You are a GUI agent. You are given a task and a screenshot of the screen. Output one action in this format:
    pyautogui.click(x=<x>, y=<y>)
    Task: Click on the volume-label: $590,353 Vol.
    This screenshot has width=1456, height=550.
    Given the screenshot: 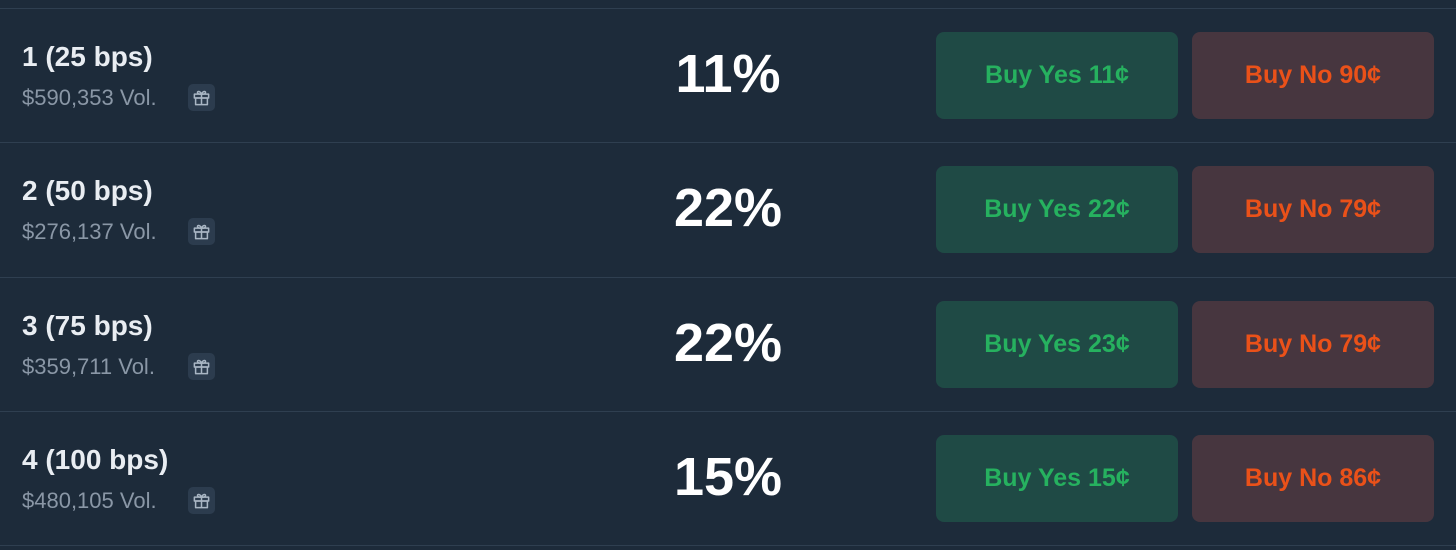 What is the action you would take?
    pyautogui.click(x=89, y=97)
    